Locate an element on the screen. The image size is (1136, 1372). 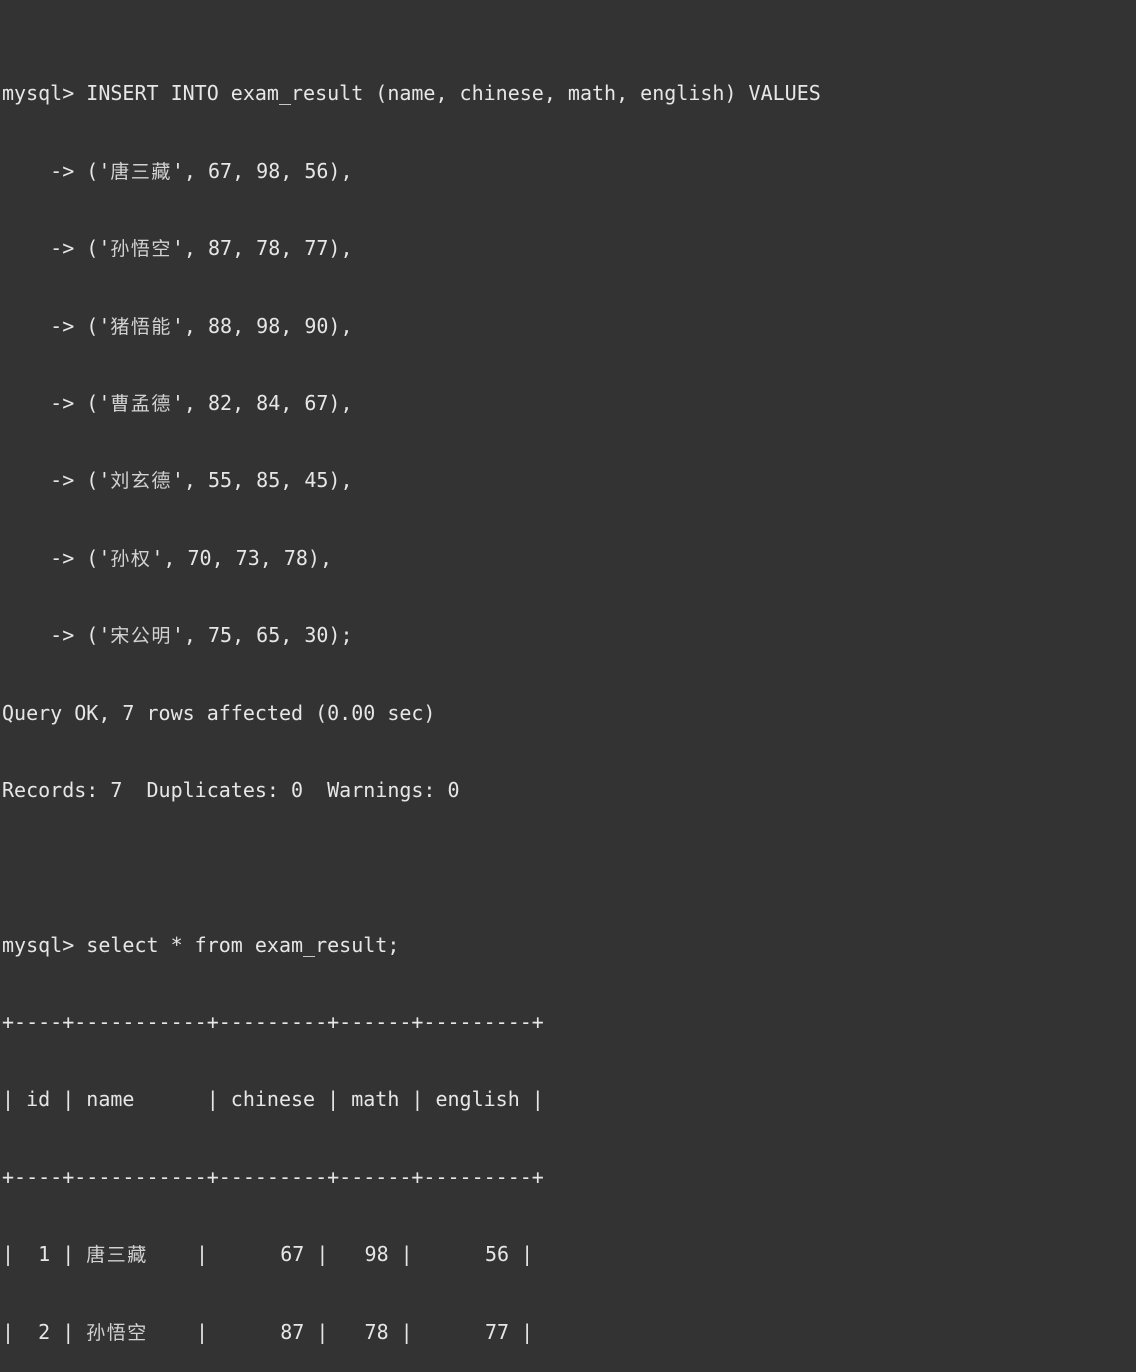
terminal-line: -> ('唐三藏', 67, 98, 56), is located at coordinates (177, 170).